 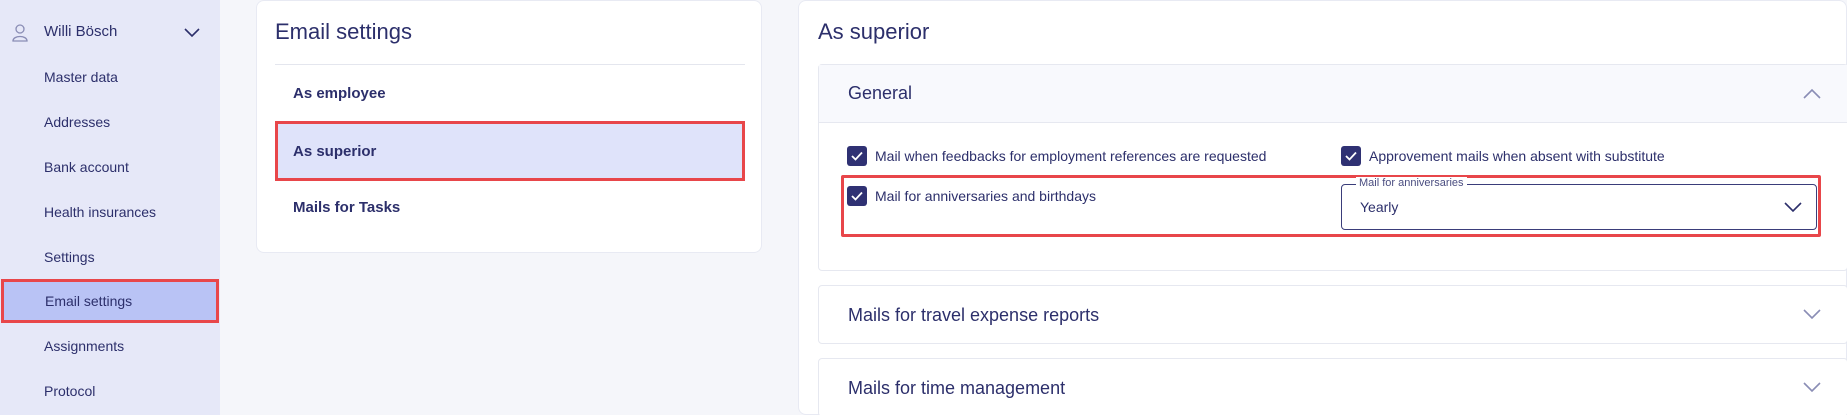 What do you see at coordinates (1411, 183) in the screenshot?
I see `select-label: Mail for anniversaries` at bounding box center [1411, 183].